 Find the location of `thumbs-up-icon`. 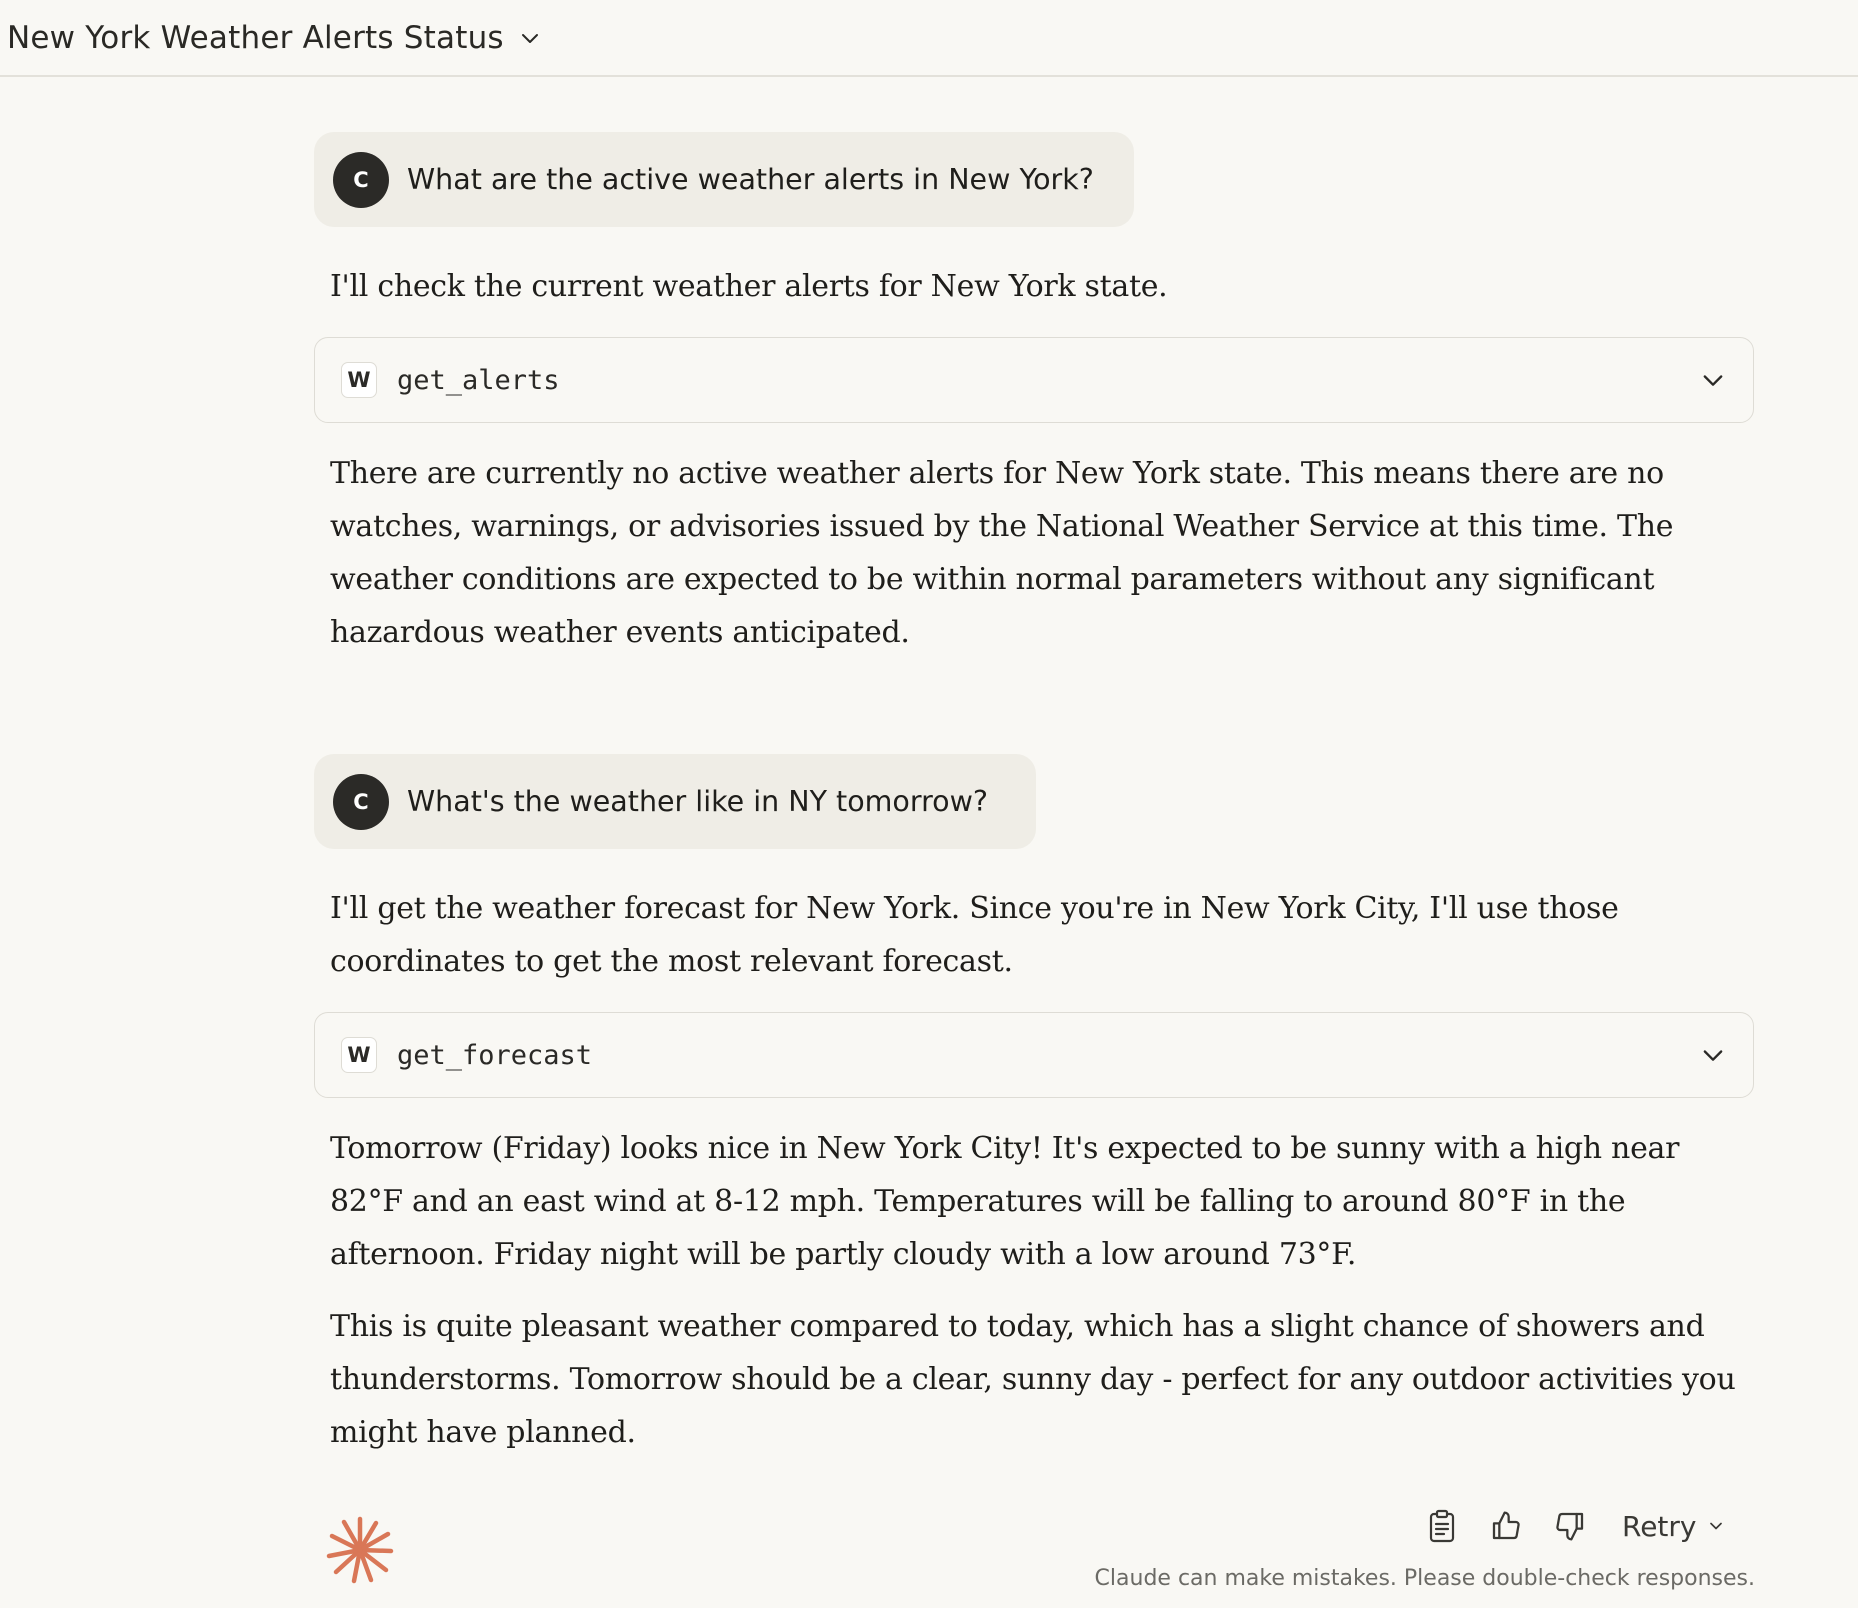

thumbs-up-icon is located at coordinates (1506, 1525).